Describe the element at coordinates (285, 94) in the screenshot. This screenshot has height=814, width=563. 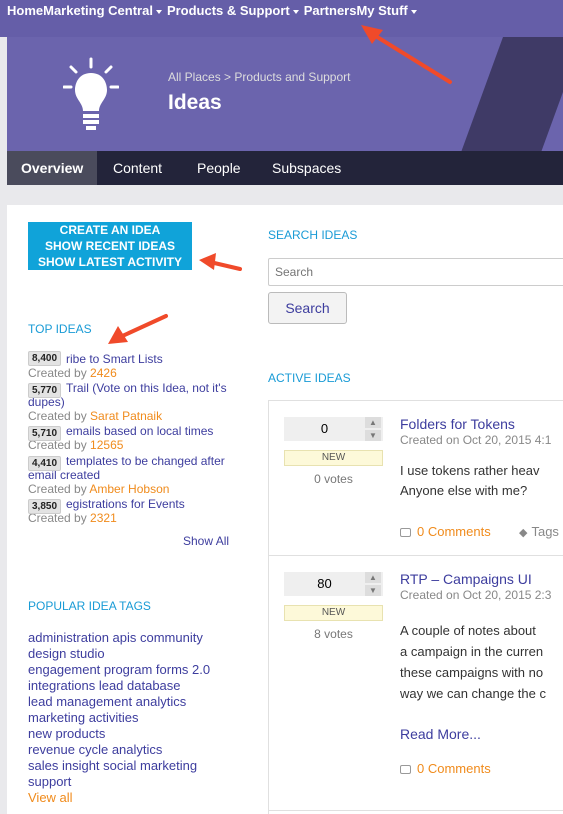
I see `space-header: All Places > Products and Support Ideas` at that location.